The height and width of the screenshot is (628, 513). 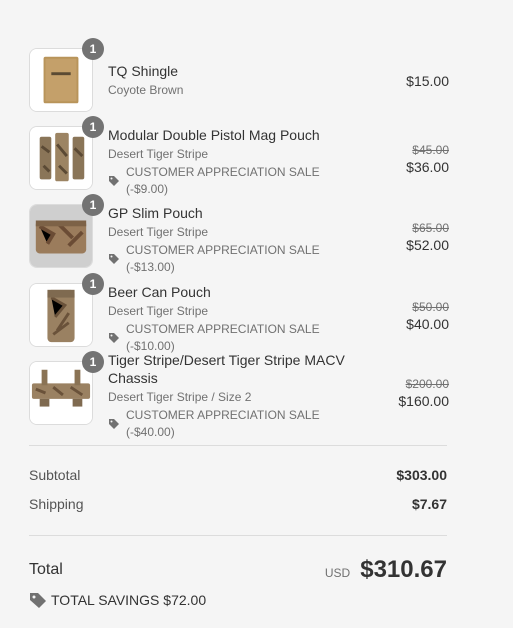 I want to click on item-price: $15.00, so click(x=427, y=81).